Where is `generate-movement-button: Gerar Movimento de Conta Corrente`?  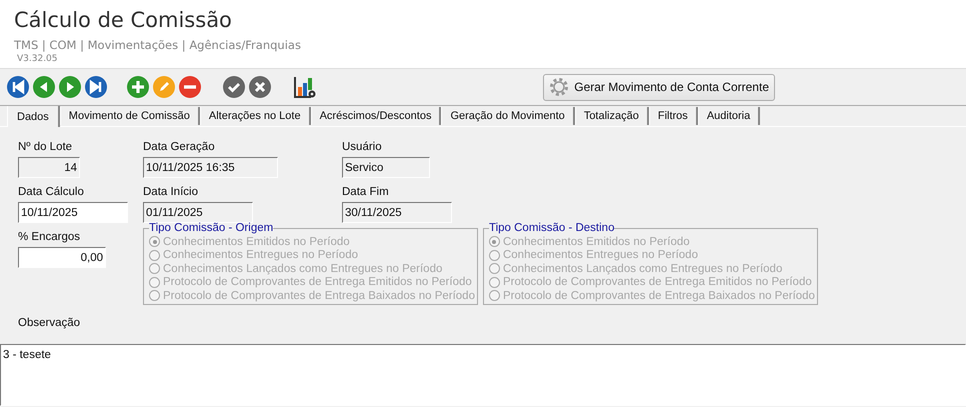
generate-movement-button: Gerar Movimento de Conta Corrente is located at coordinates (659, 87).